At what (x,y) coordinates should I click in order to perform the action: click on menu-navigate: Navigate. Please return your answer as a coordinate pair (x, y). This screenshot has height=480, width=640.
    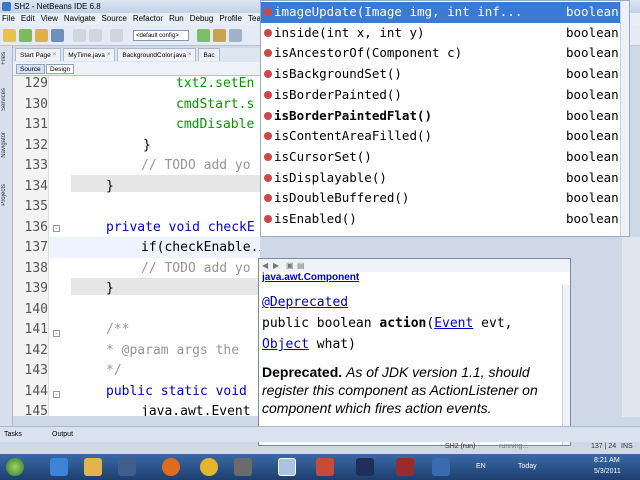
    Looking at the image, I should click on (80, 19).